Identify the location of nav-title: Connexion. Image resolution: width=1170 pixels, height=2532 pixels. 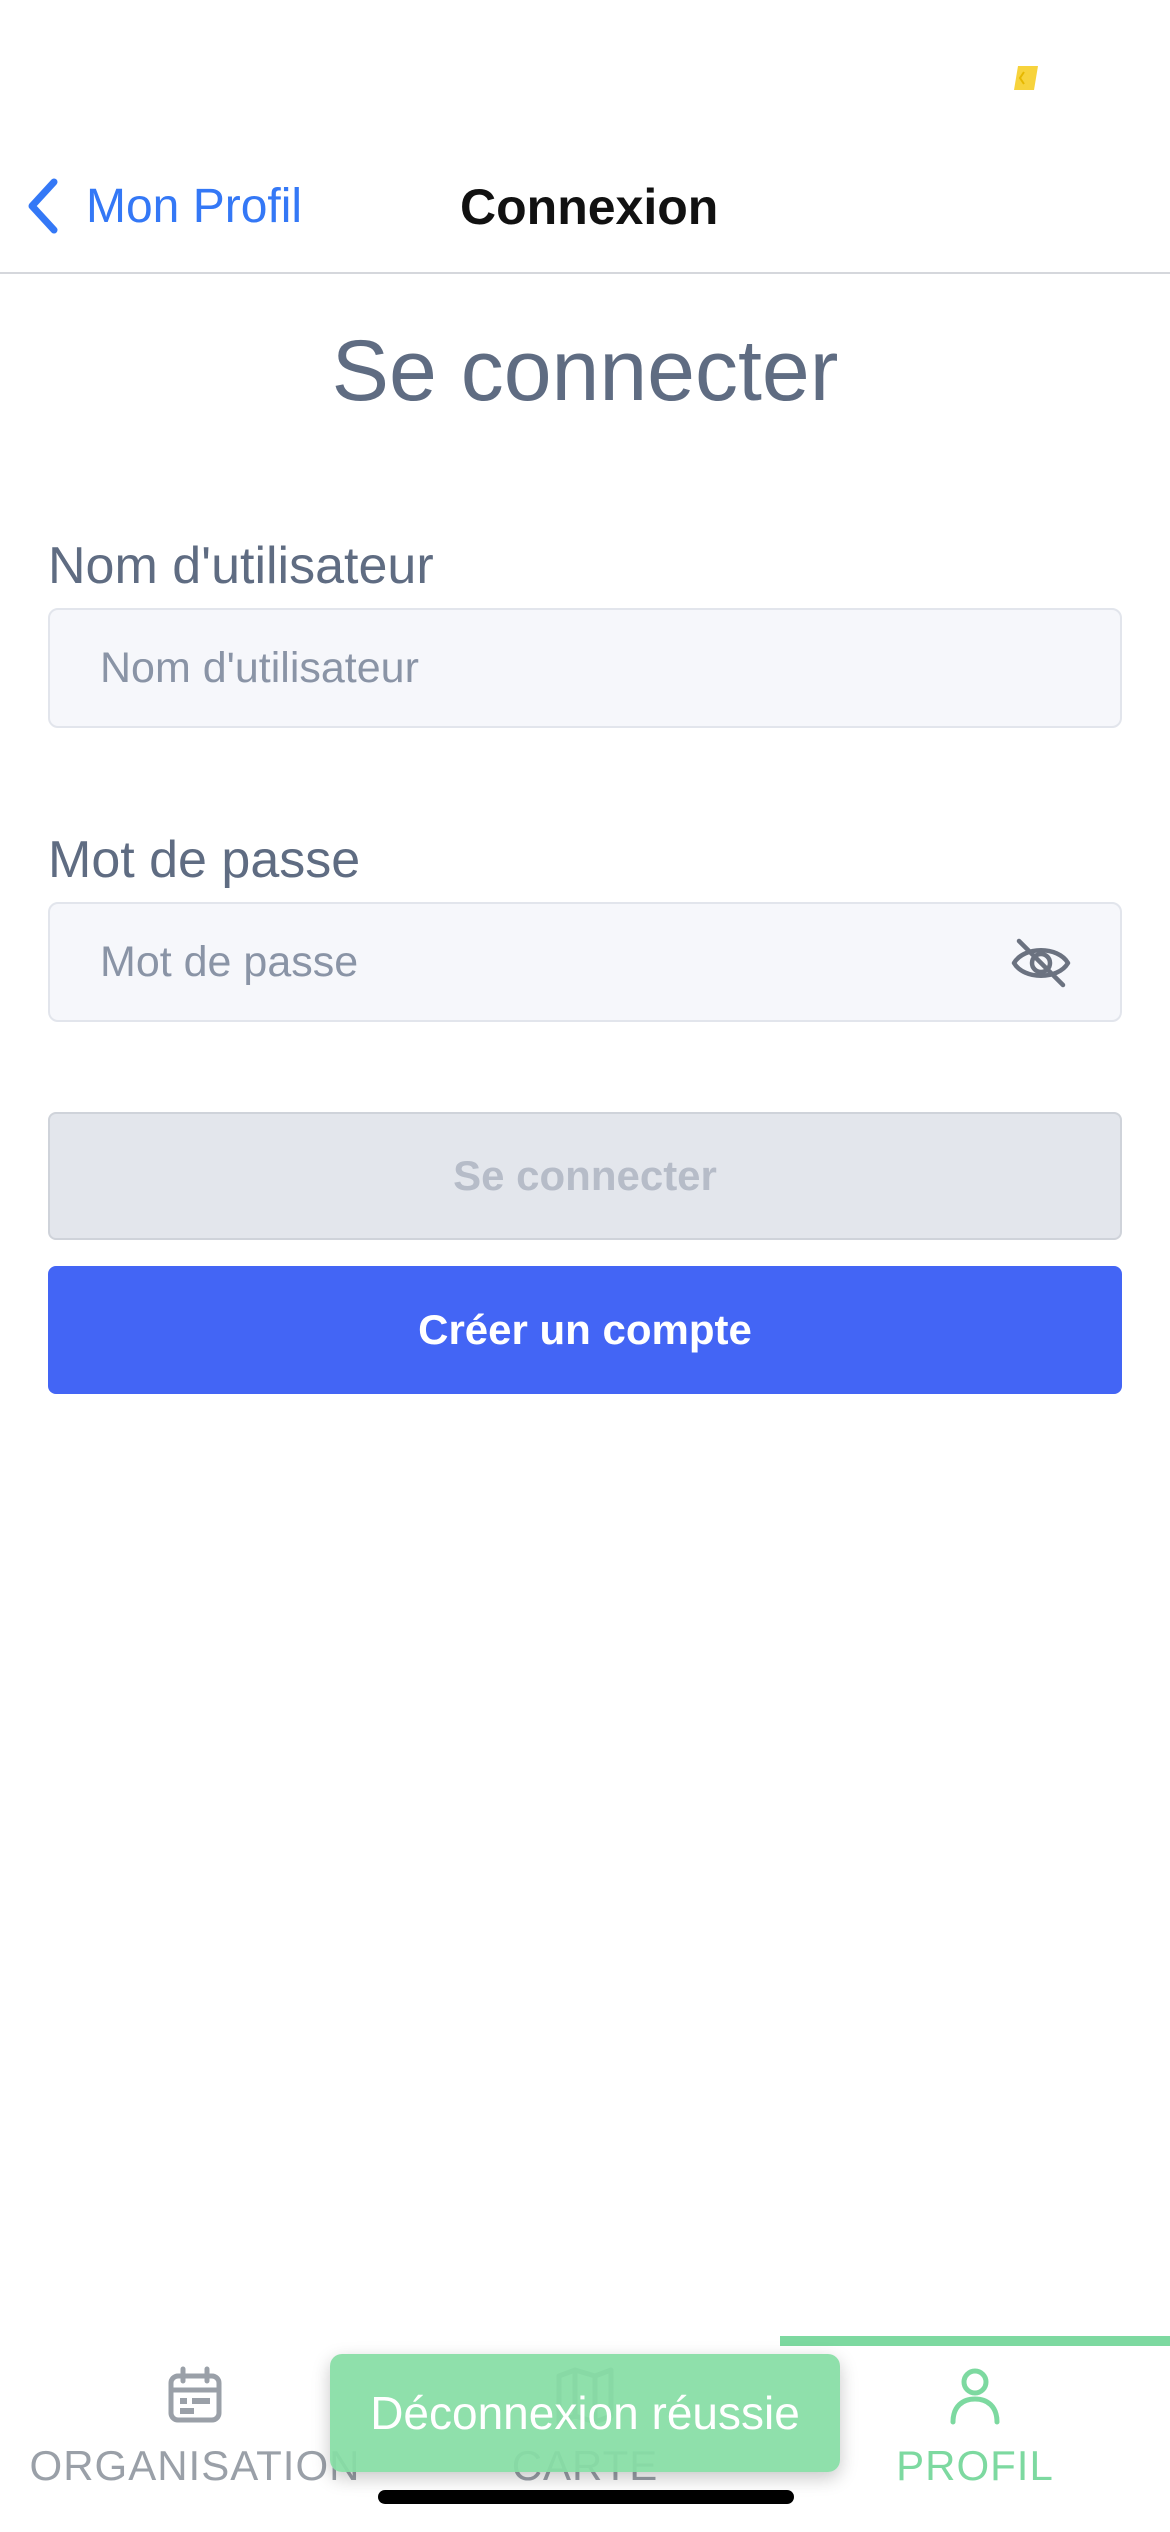
(589, 207).